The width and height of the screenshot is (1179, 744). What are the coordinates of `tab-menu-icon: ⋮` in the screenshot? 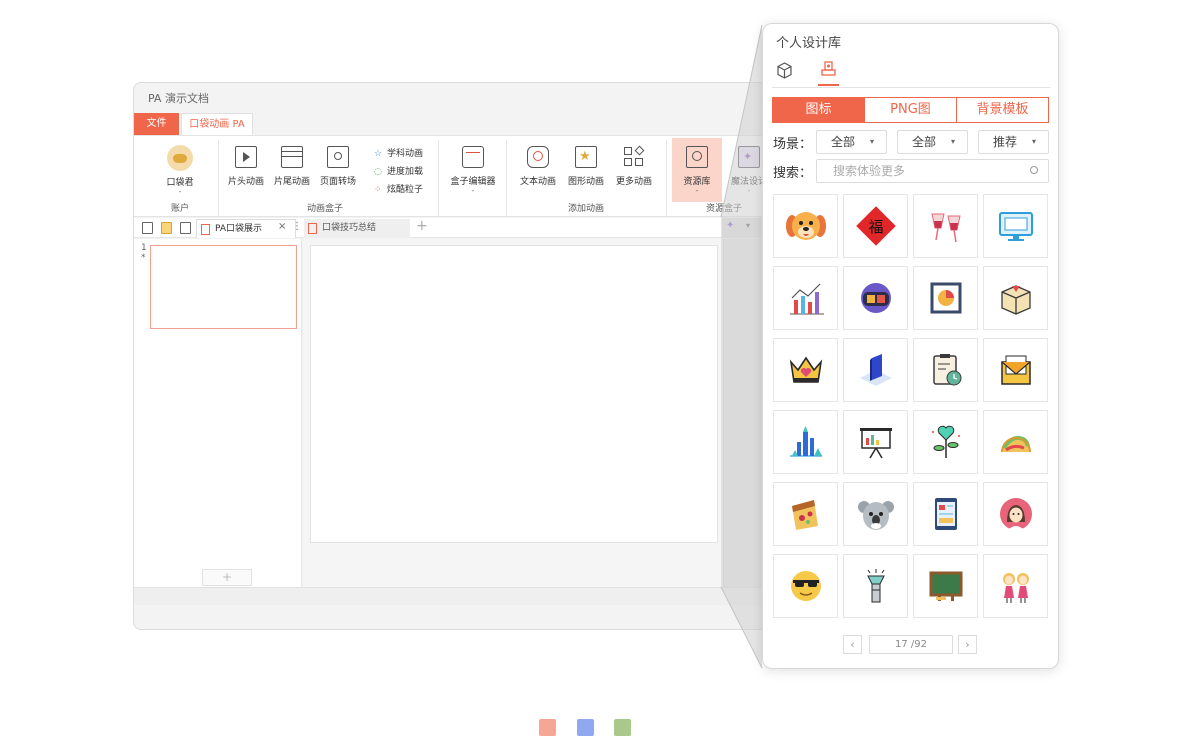 It's located at (297, 226).